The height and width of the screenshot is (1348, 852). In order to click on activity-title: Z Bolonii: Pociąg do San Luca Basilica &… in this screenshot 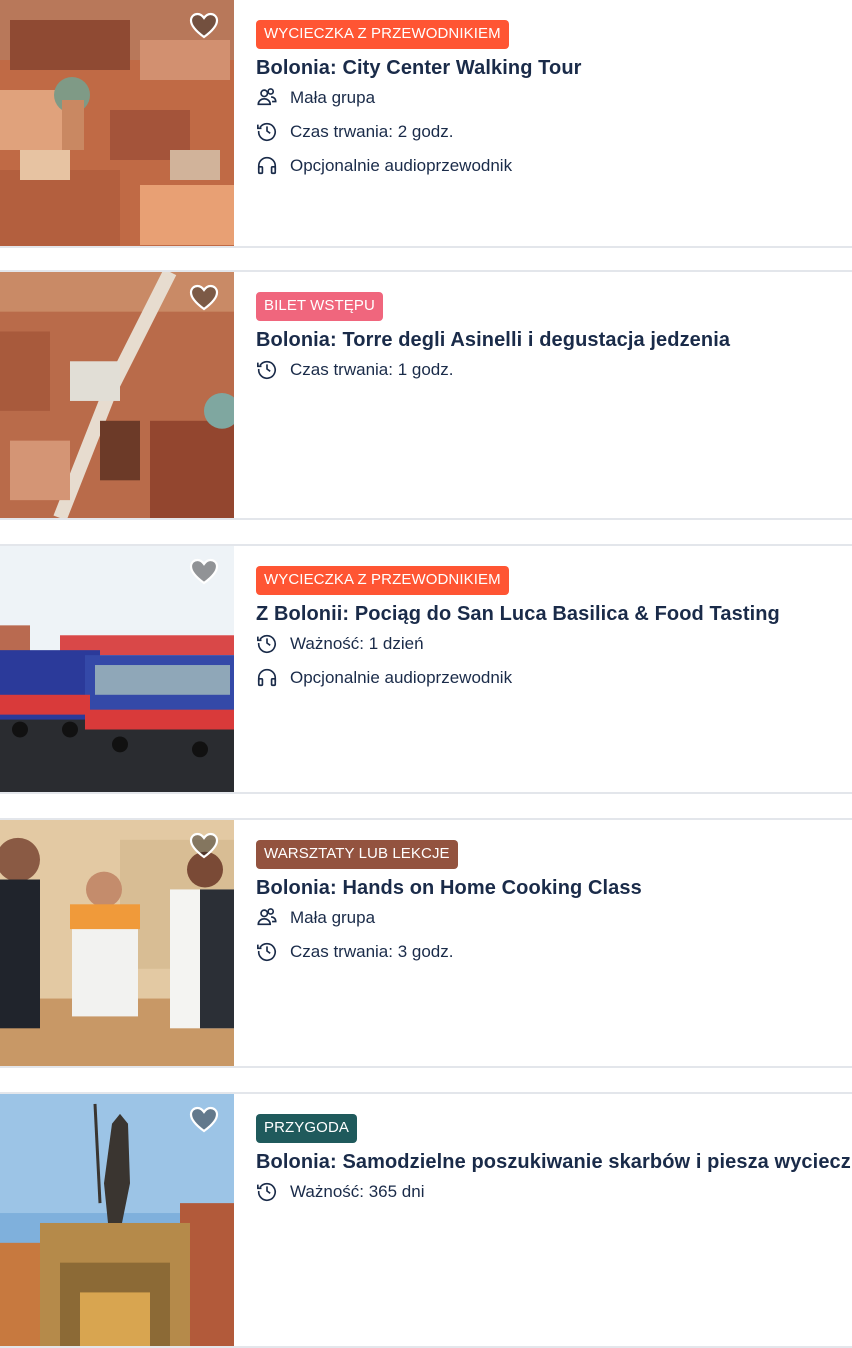, I will do `click(554, 614)`.